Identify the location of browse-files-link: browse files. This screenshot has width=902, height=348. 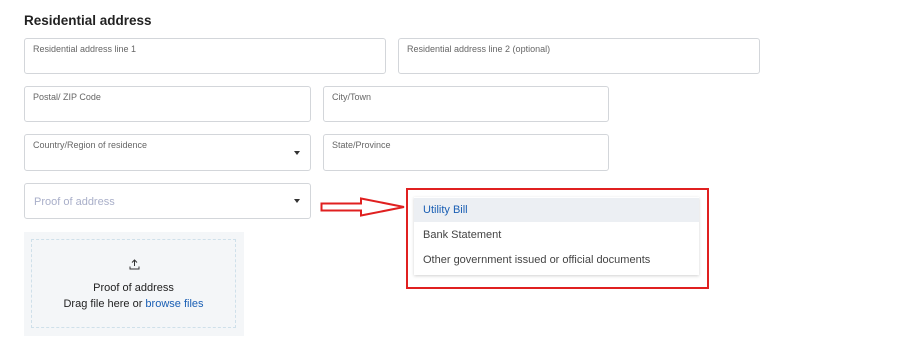
(174, 304).